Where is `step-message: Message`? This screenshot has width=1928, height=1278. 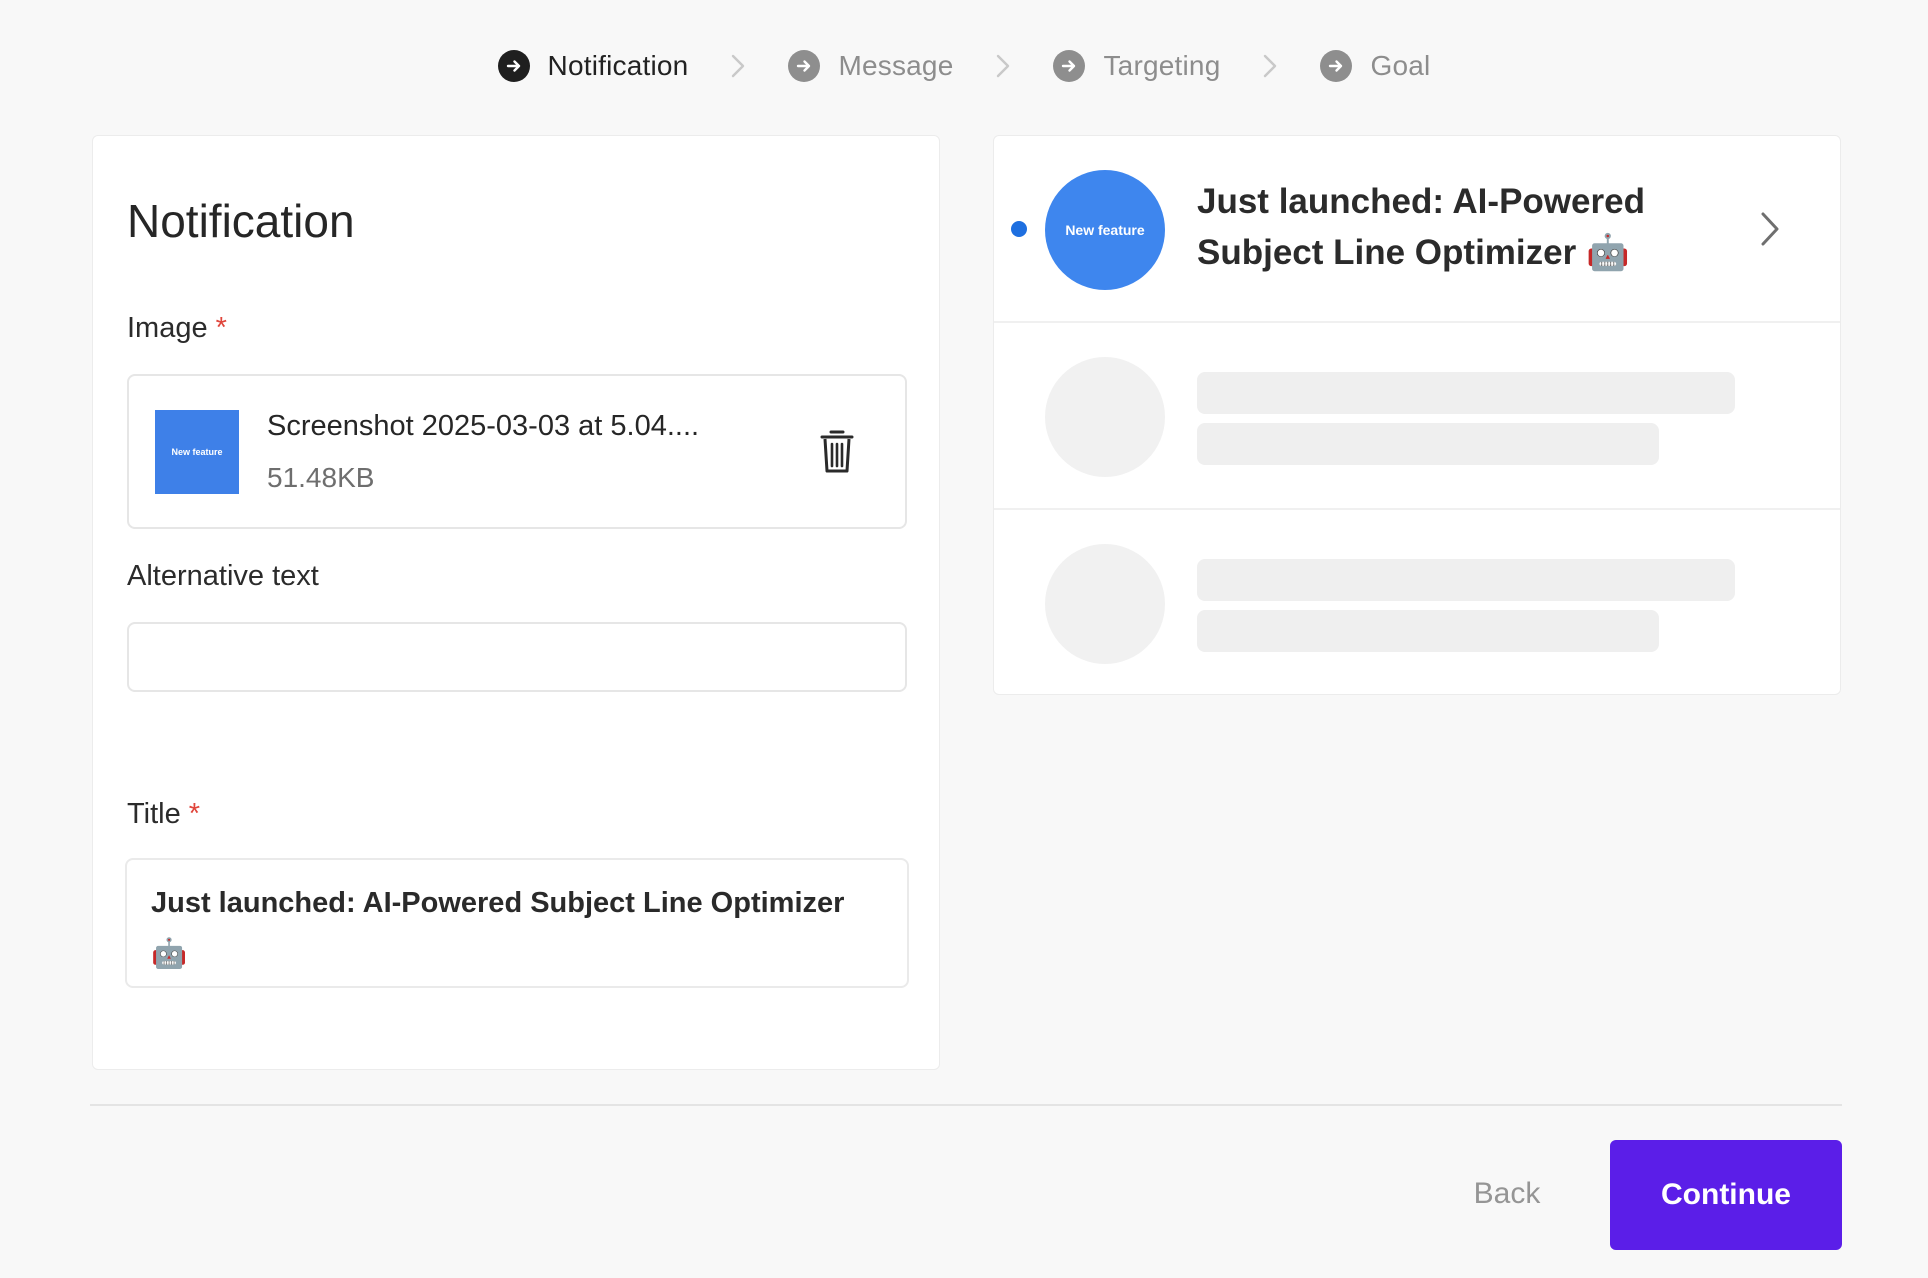
step-message: Message is located at coordinates (870, 66).